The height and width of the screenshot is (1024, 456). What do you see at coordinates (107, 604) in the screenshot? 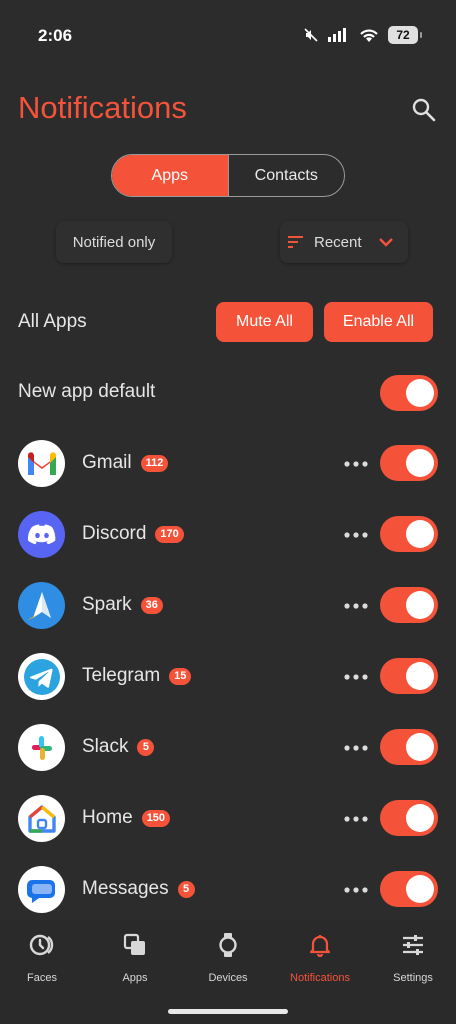
I see `app-name-label: Spark` at bounding box center [107, 604].